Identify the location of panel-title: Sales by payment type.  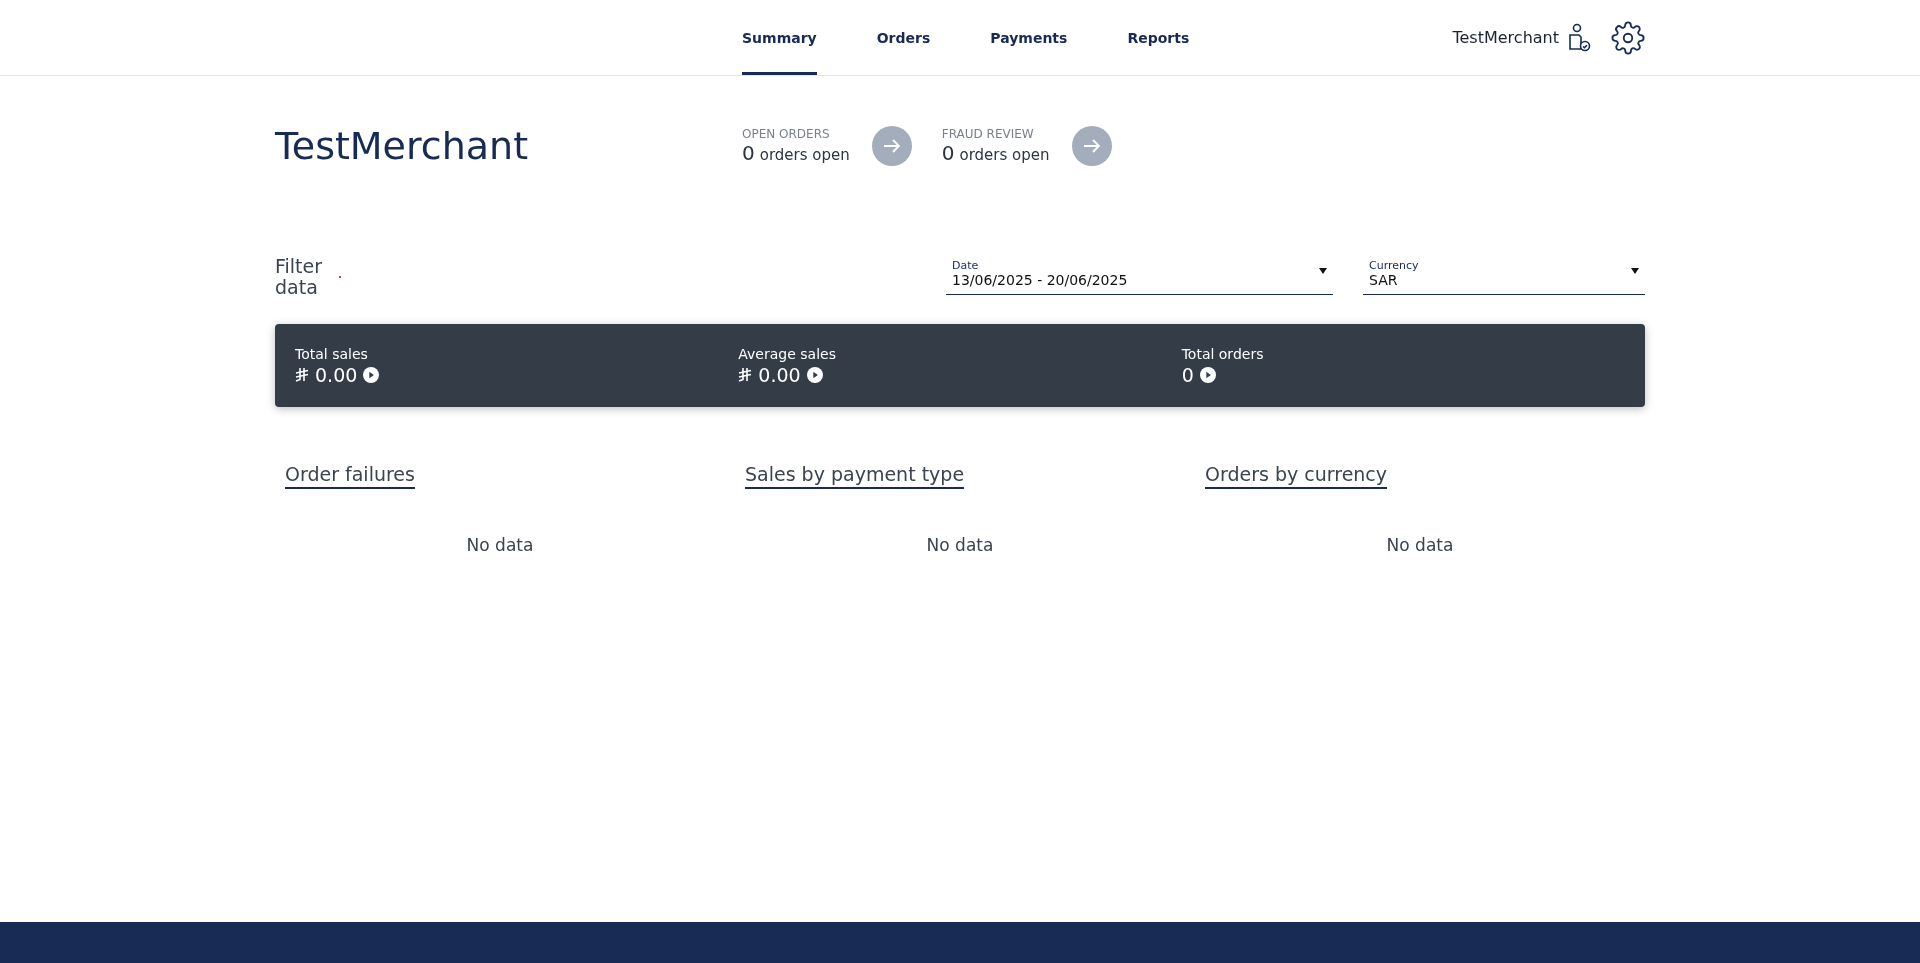
(855, 476).